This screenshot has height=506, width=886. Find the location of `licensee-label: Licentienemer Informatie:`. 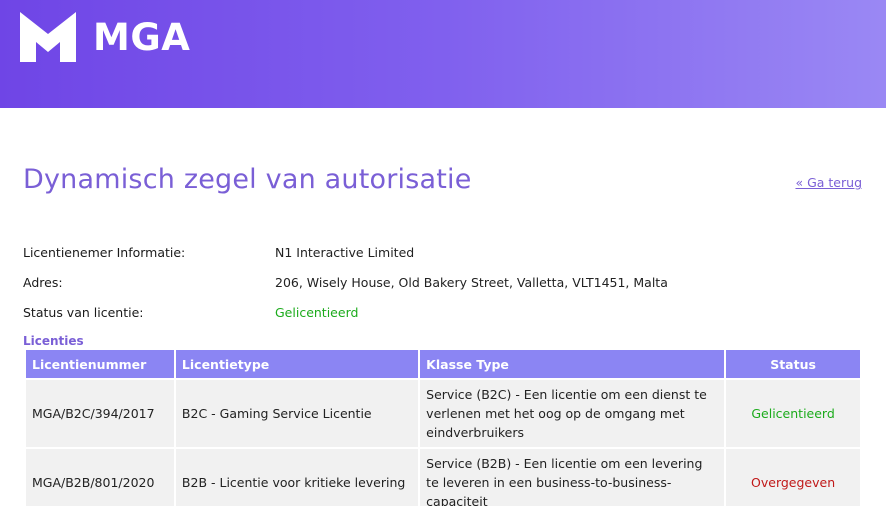

licensee-label: Licentienemer Informatie: is located at coordinates (104, 252).